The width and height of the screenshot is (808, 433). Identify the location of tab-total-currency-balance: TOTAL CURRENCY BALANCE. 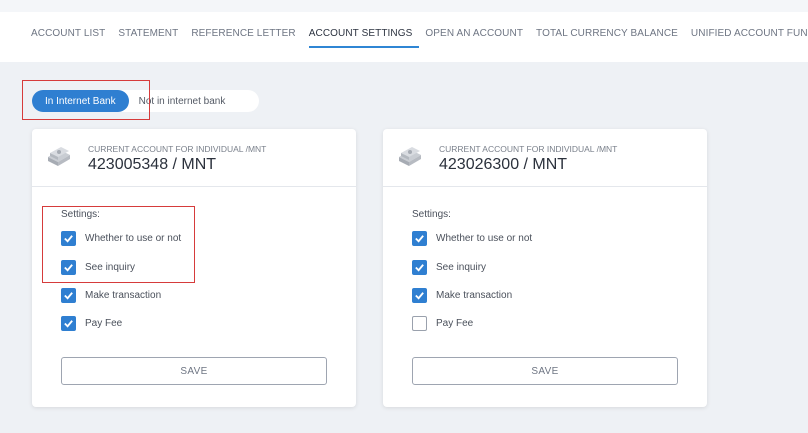
(610, 38).